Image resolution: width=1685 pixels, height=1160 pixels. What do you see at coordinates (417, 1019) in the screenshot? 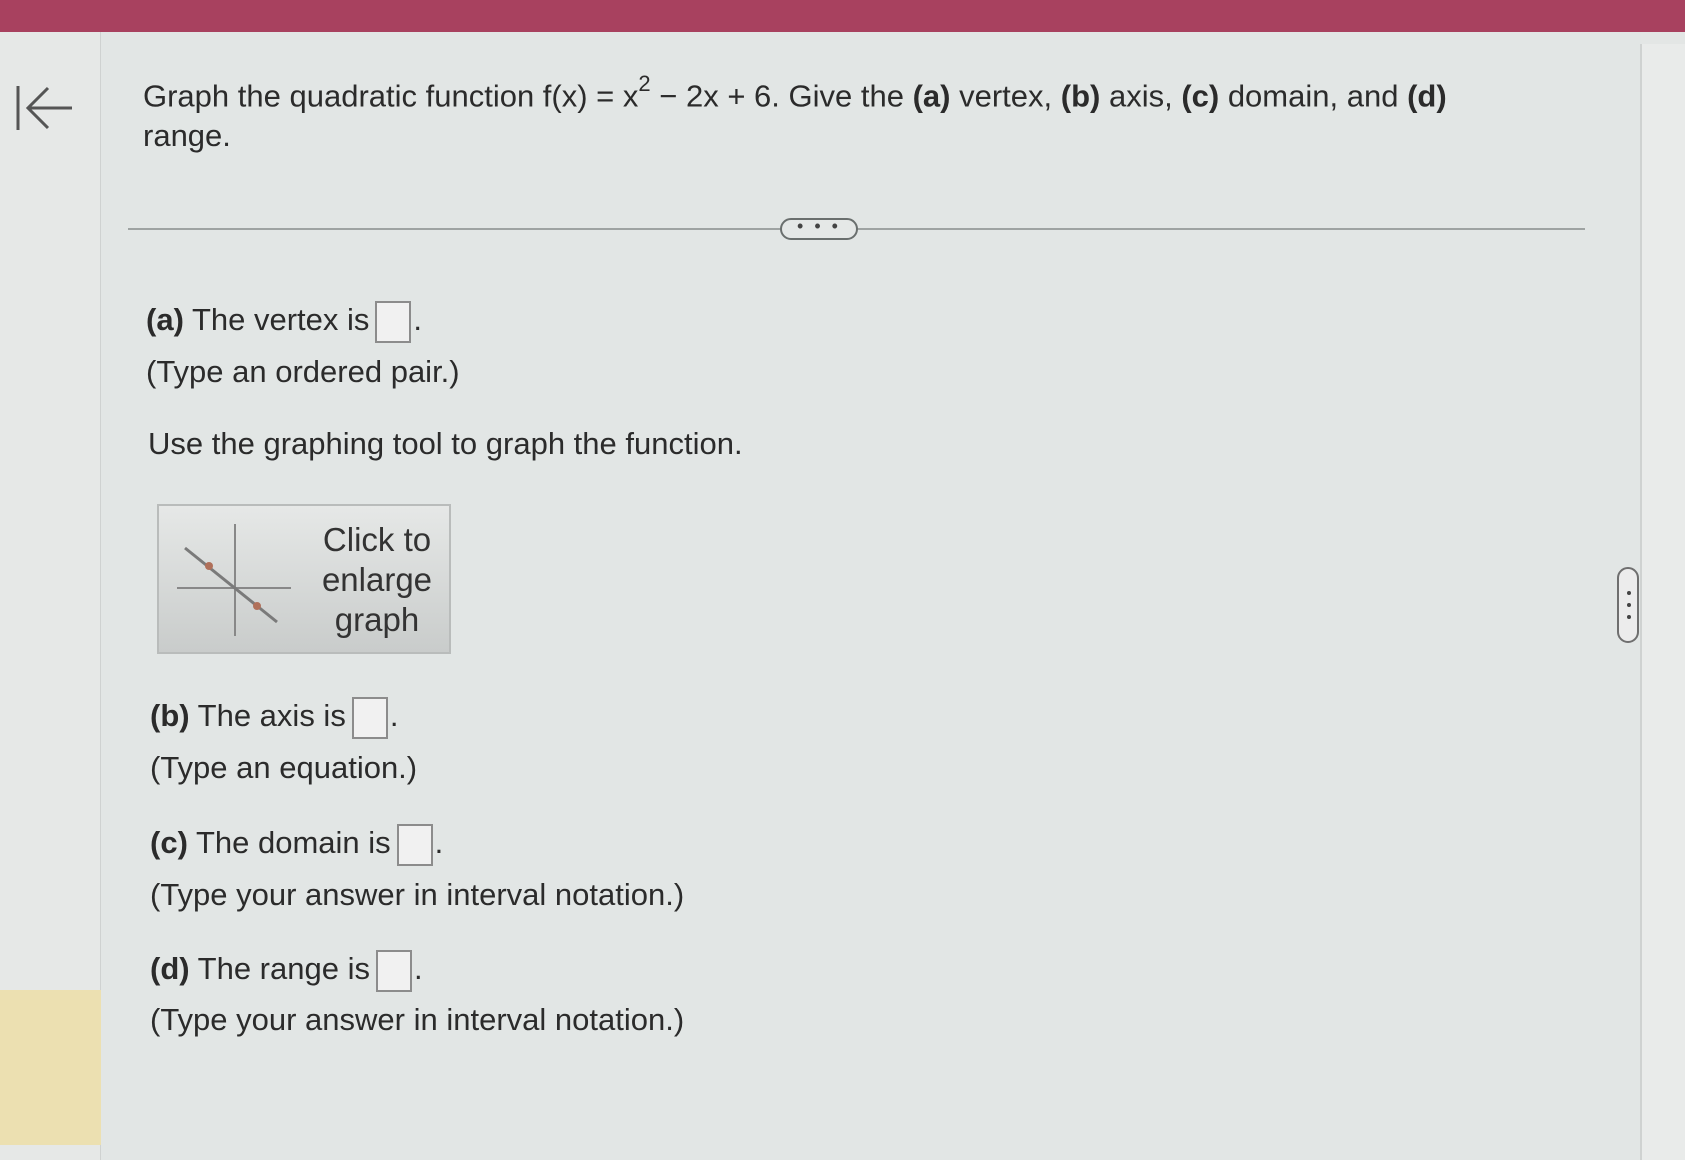
I see `part-d-hint: (Type your answer in interval notation.)` at bounding box center [417, 1019].